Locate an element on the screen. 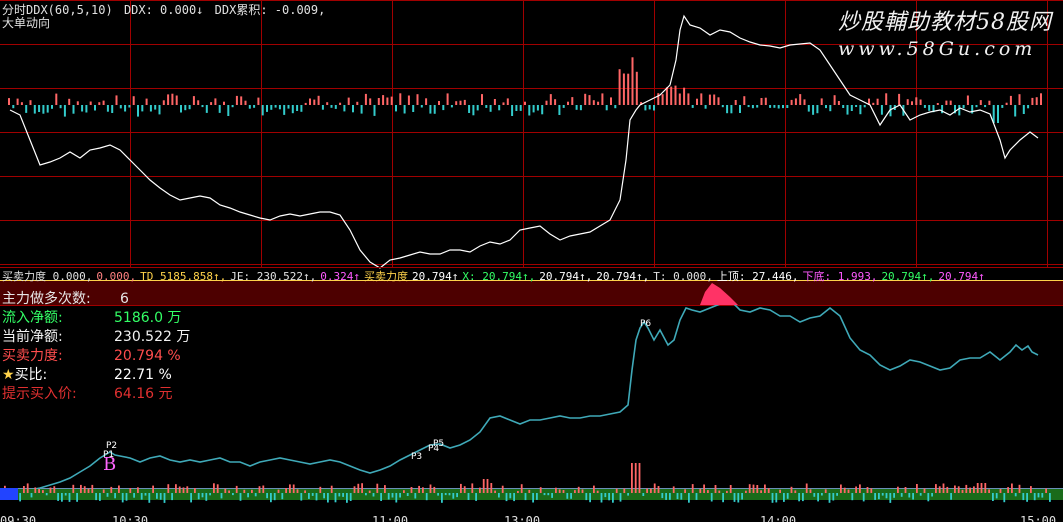 This screenshot has width=1063, height=522. watermark: 炒股輔助教材58股网 www.58Gu.com is located at coordinates (949, 32).